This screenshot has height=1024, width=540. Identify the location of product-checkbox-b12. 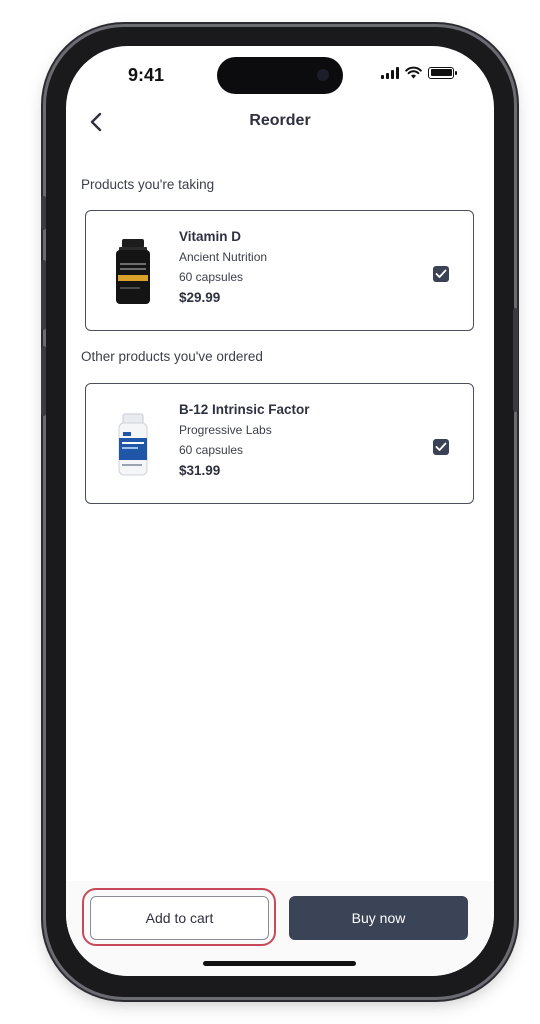
(441, 447).